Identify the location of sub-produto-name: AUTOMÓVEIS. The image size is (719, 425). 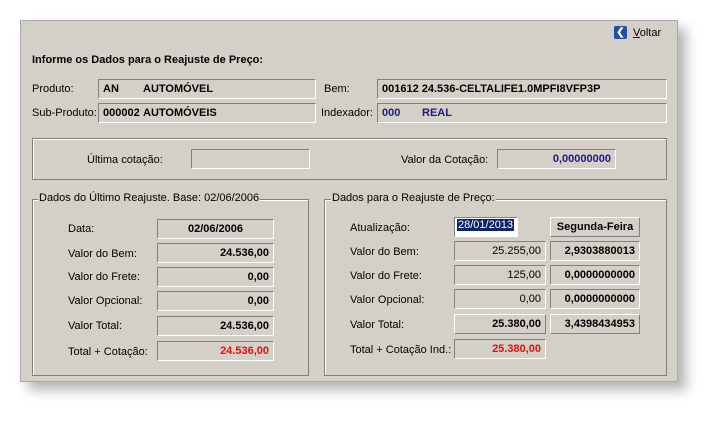
(180, 113).